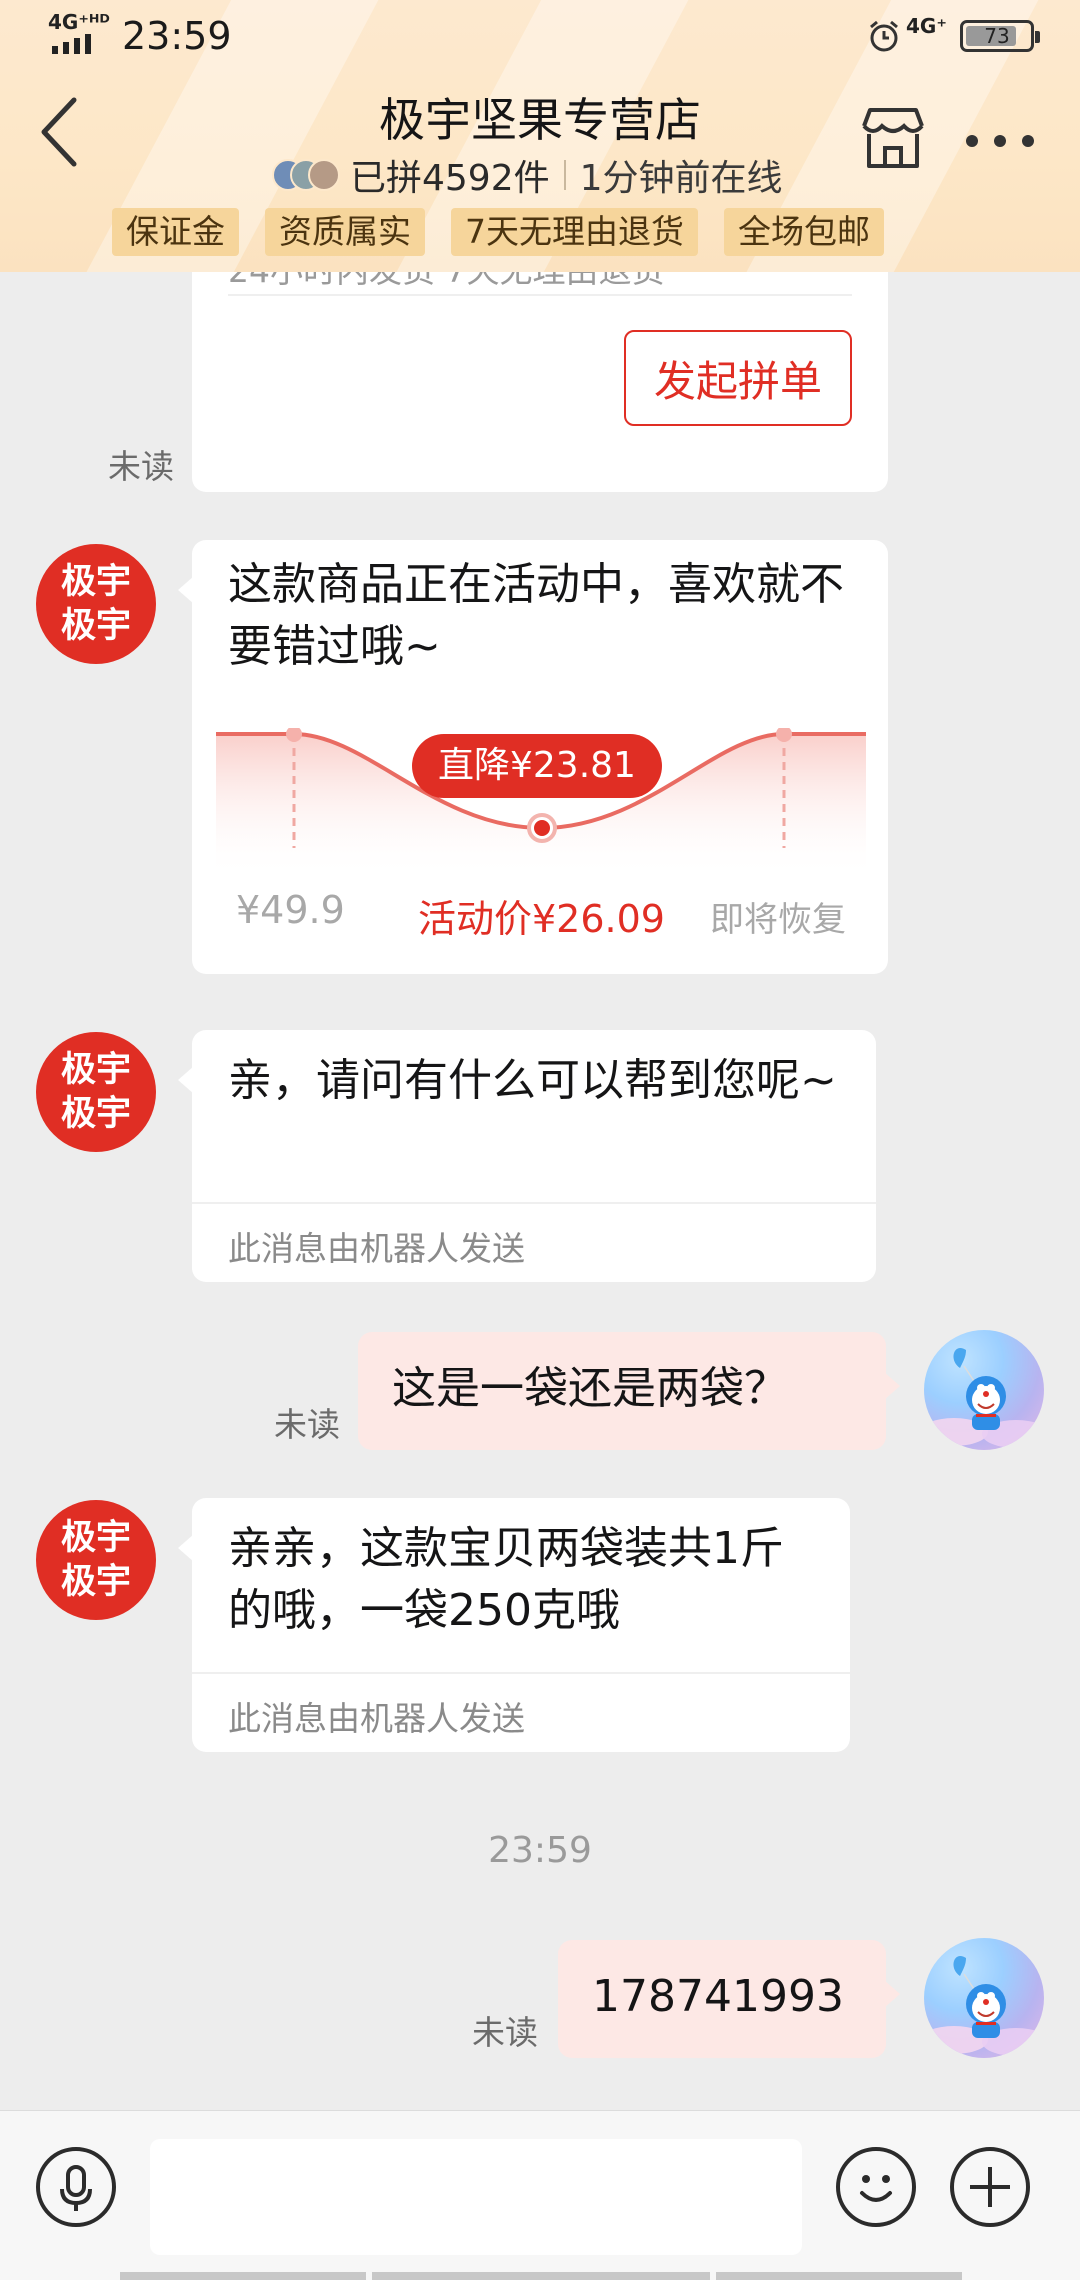 The height and width of the screenshot is (2280, 1080). I want to click on page-title: 极宇坚果专营店, so click(540, 117).